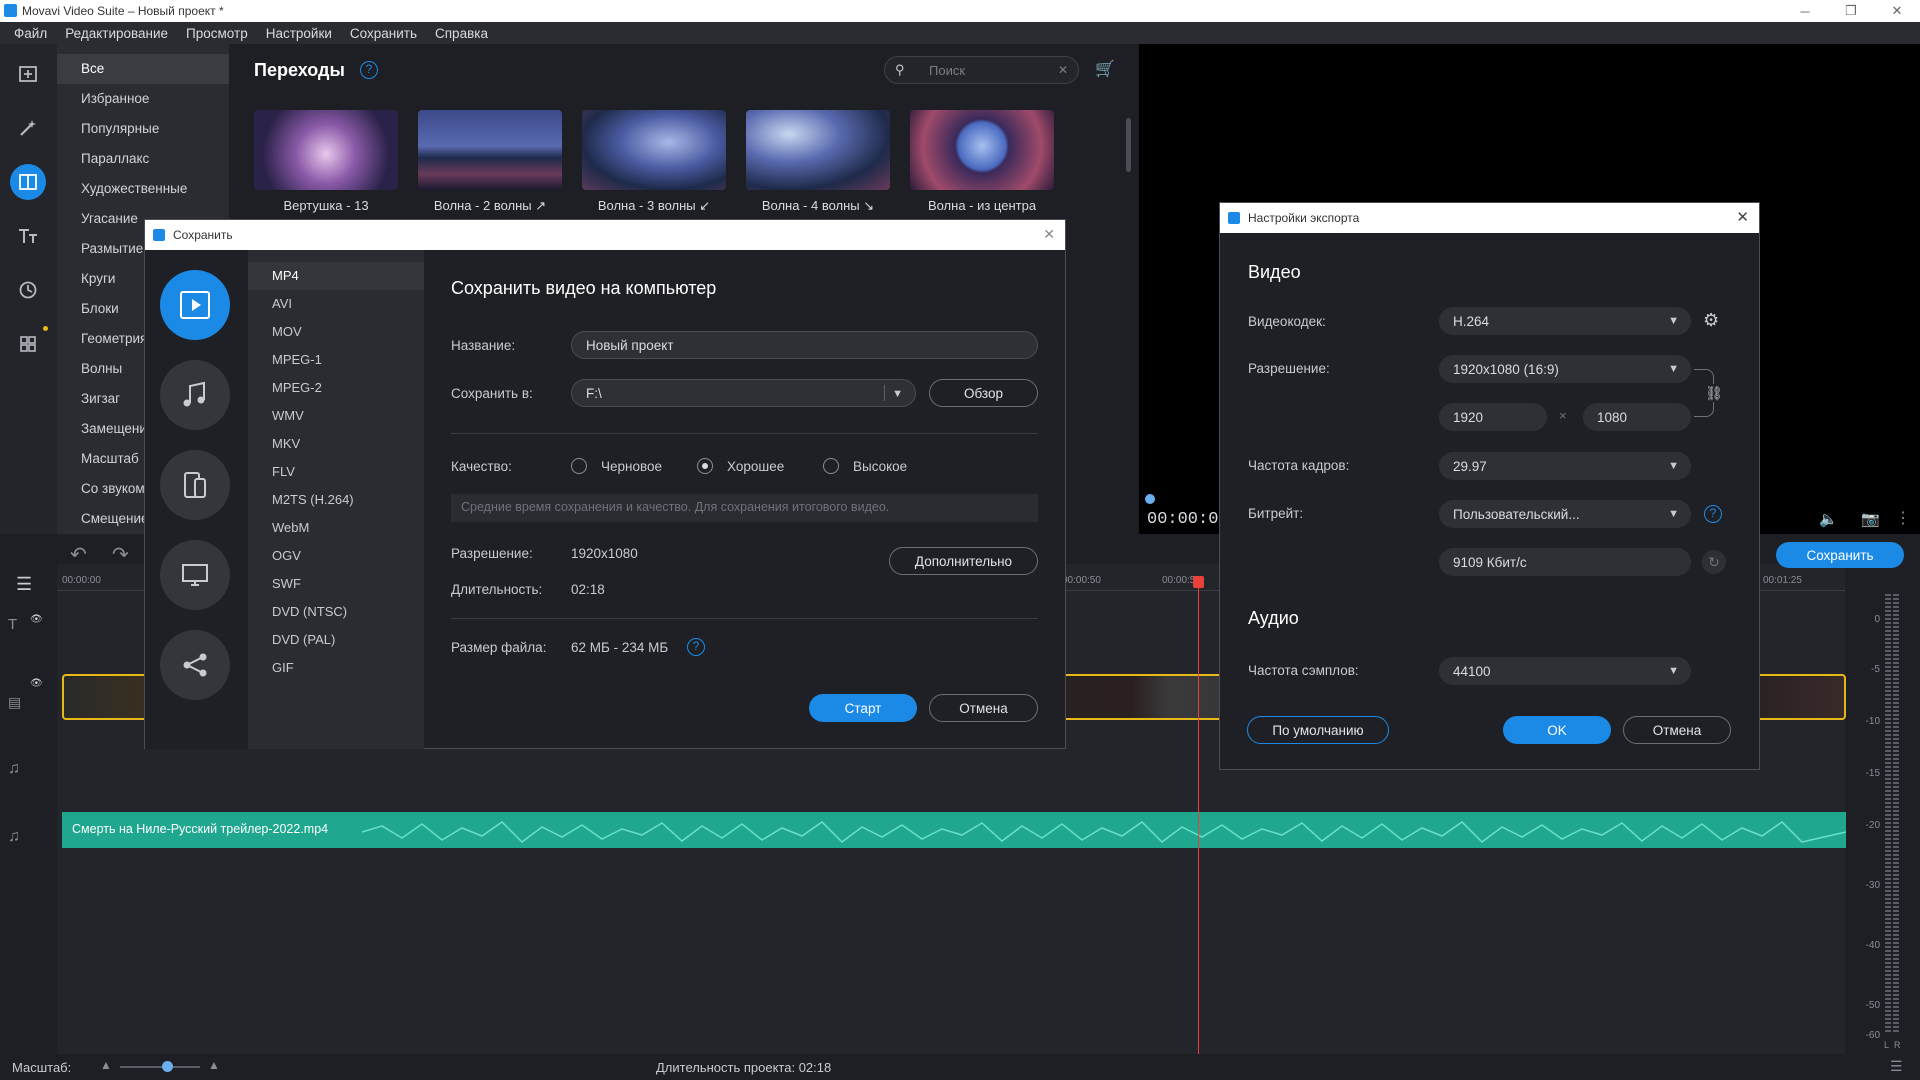  I want to click on menu-view: Просмотр, so click(217, 33).